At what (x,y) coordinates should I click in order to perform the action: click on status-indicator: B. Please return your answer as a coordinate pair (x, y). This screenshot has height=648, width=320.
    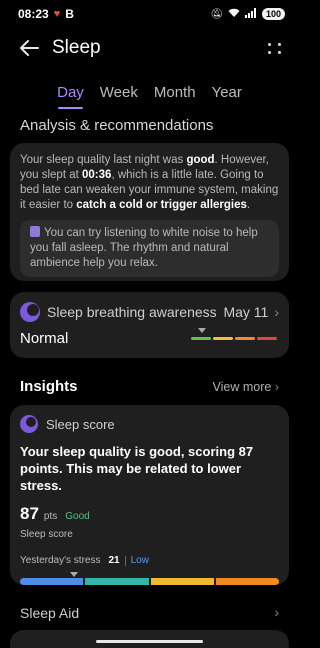
    Looking at the image, I should click on (69, 14).